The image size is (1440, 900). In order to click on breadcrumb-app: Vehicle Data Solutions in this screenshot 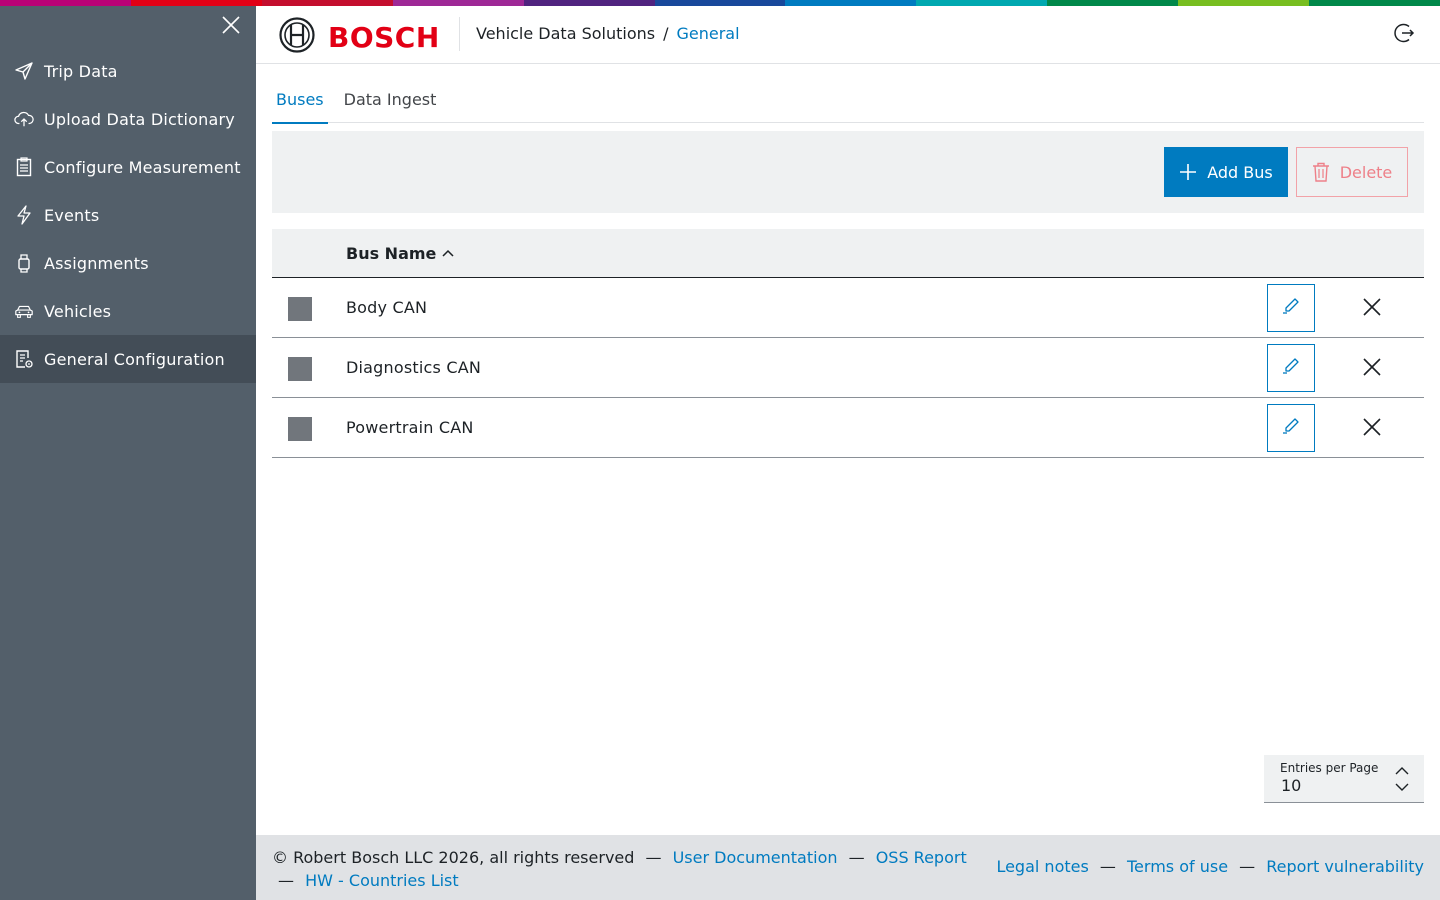, I will do `click(565, 33)`.